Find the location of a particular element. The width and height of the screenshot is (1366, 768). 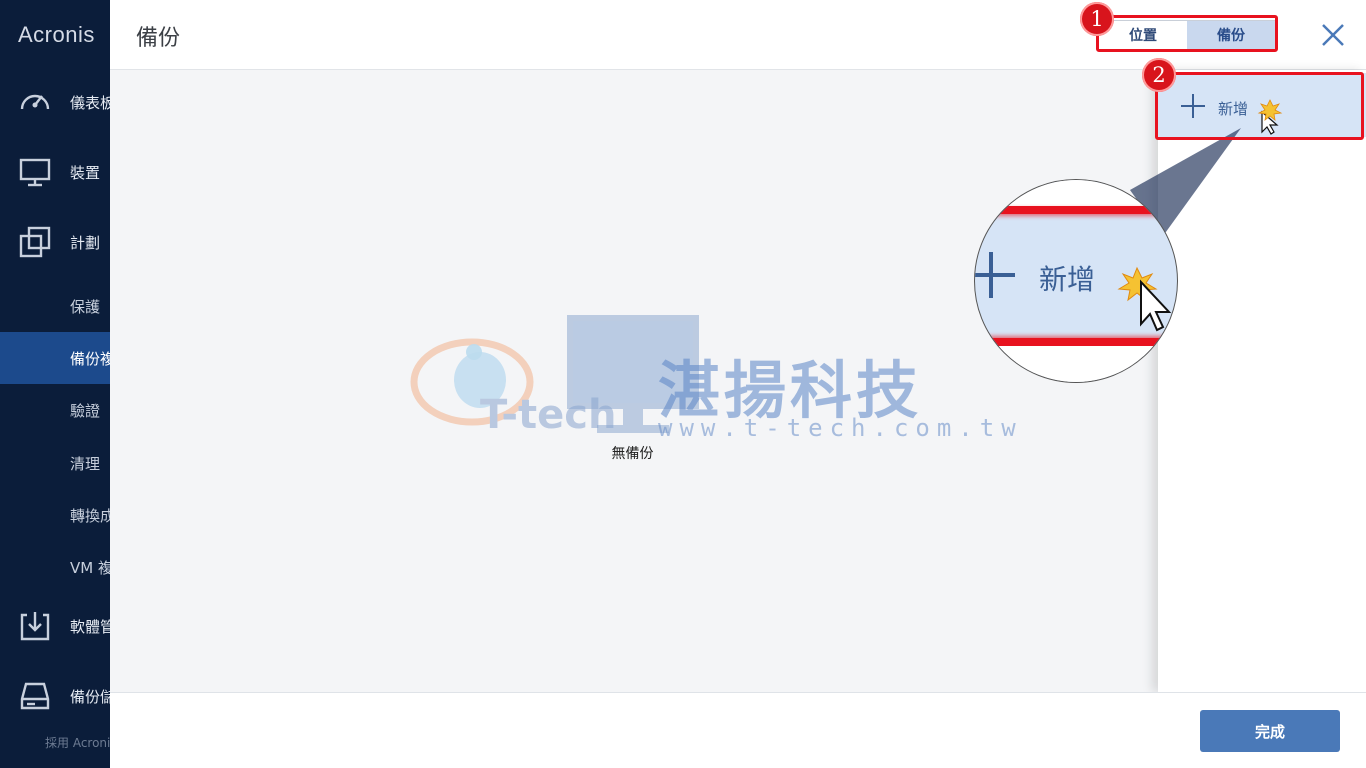

sidebar-item-label: 裝置 is located at coordinates (85, 172).